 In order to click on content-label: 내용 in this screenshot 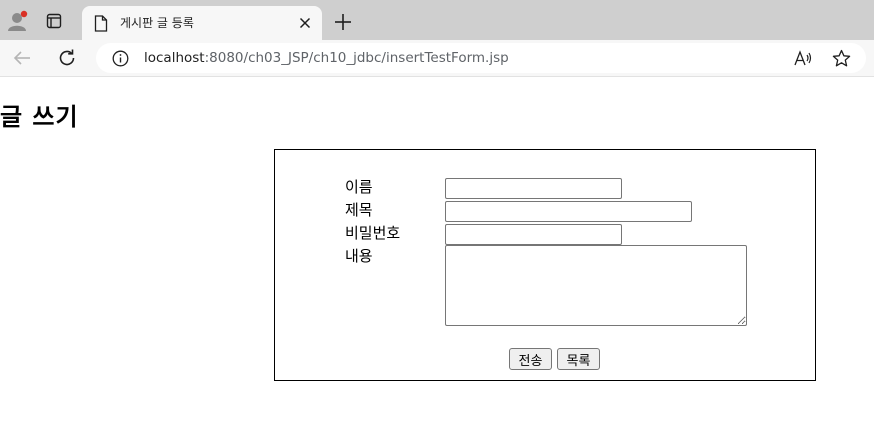, I will do `click(359, 256)`.